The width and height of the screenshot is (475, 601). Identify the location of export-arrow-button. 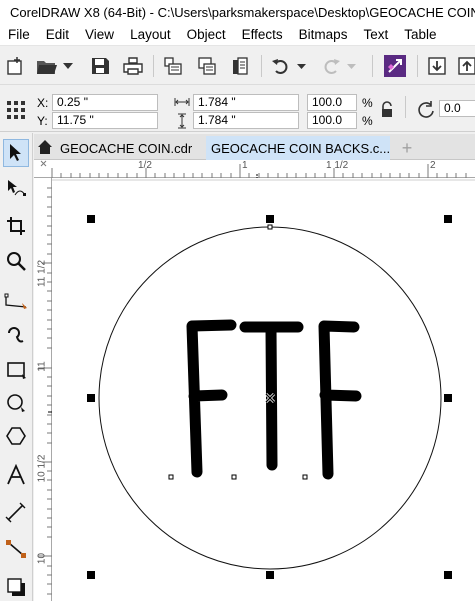
(464, 66).